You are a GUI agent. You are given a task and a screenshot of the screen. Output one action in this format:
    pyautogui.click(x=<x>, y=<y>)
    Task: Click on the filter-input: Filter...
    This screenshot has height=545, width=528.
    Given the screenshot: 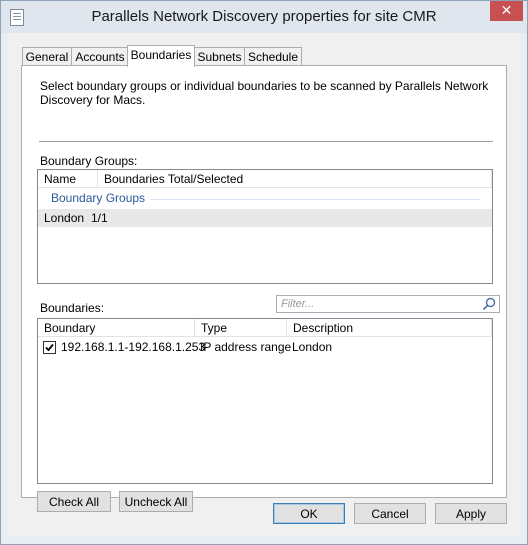 What is the action you would take?
    pyautogui.click(x=388, y=304)
    